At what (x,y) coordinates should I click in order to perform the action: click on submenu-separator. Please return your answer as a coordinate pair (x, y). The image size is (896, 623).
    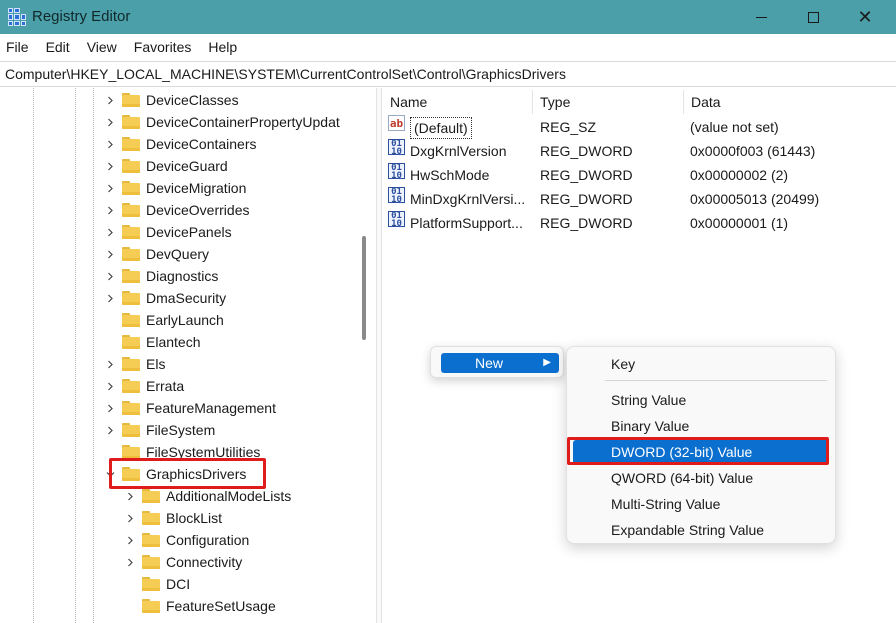
    Looking at the image, I should click on (716, 380).